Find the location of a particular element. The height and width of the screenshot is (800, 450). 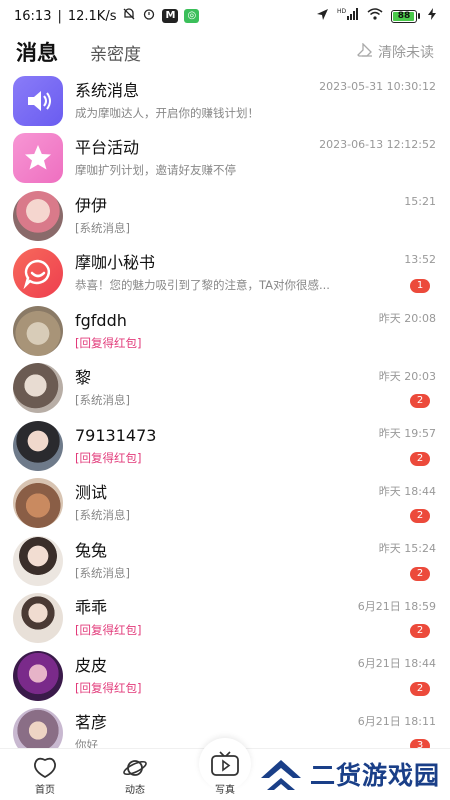

list-item: 摩咖小秘书 恭喜！您的魅力吸引到了黎的注意，TA对你很感... 13:52 1 is located at coordinates (225, 274).